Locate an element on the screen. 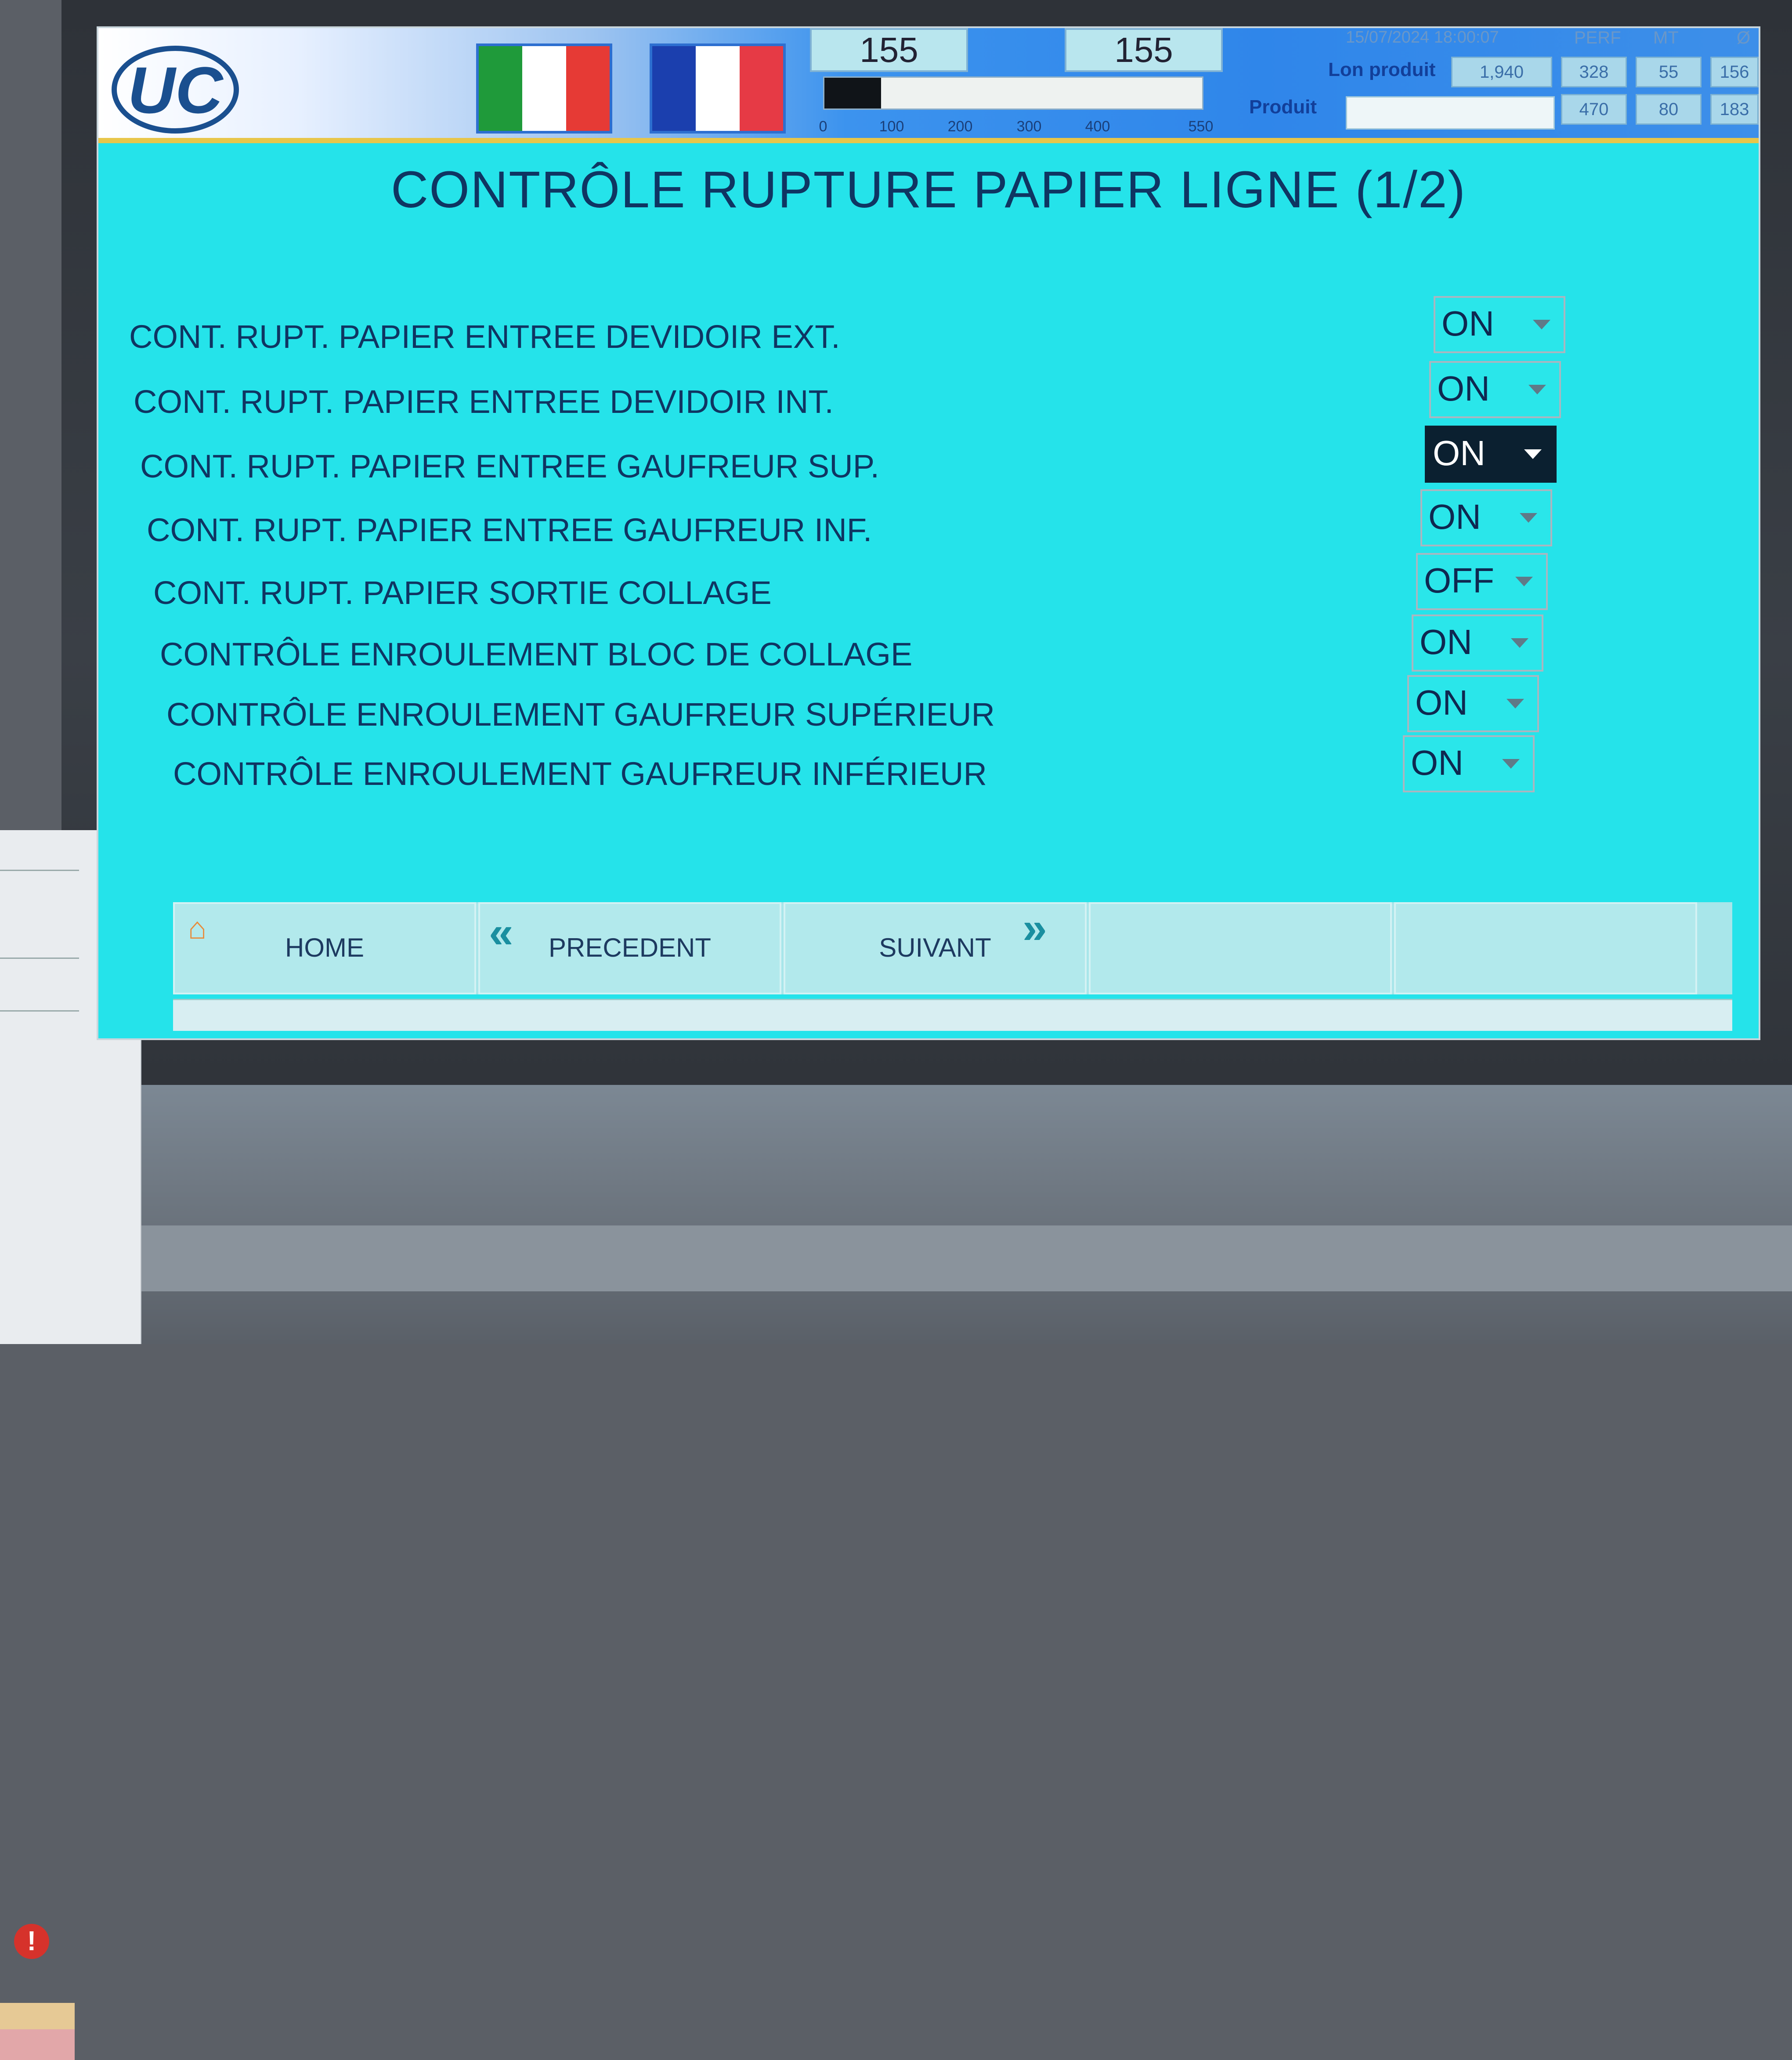  row-label: CONT. RUPT. PAPIER ENTREE DEVIDOIR EXT. is located at coordinates (485, 337).